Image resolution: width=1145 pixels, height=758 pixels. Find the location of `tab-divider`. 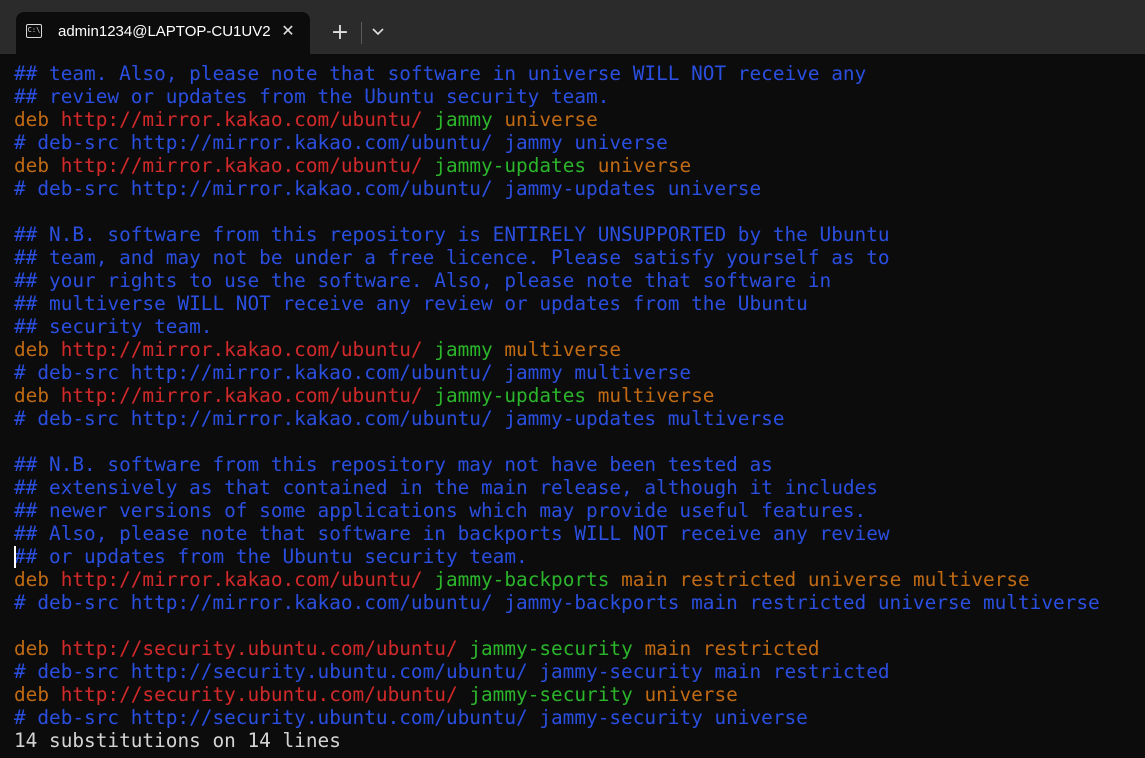

tab-divider is located at coordinates (361, 33).